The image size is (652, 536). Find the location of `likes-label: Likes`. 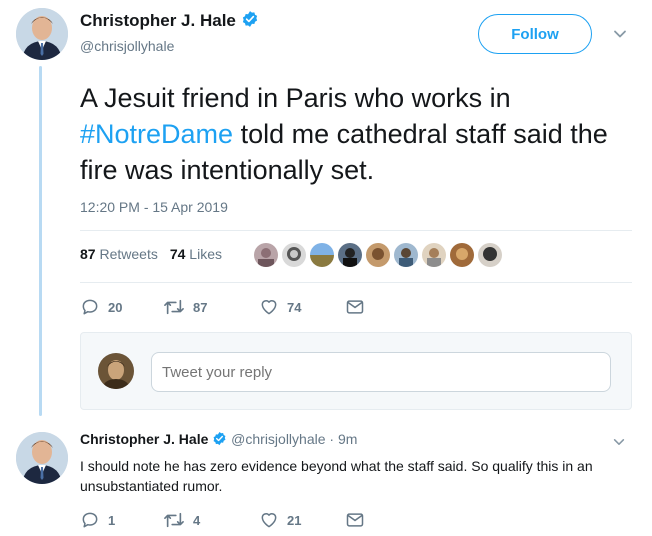

likes-label: Likes is located at coordinates (205, 254).